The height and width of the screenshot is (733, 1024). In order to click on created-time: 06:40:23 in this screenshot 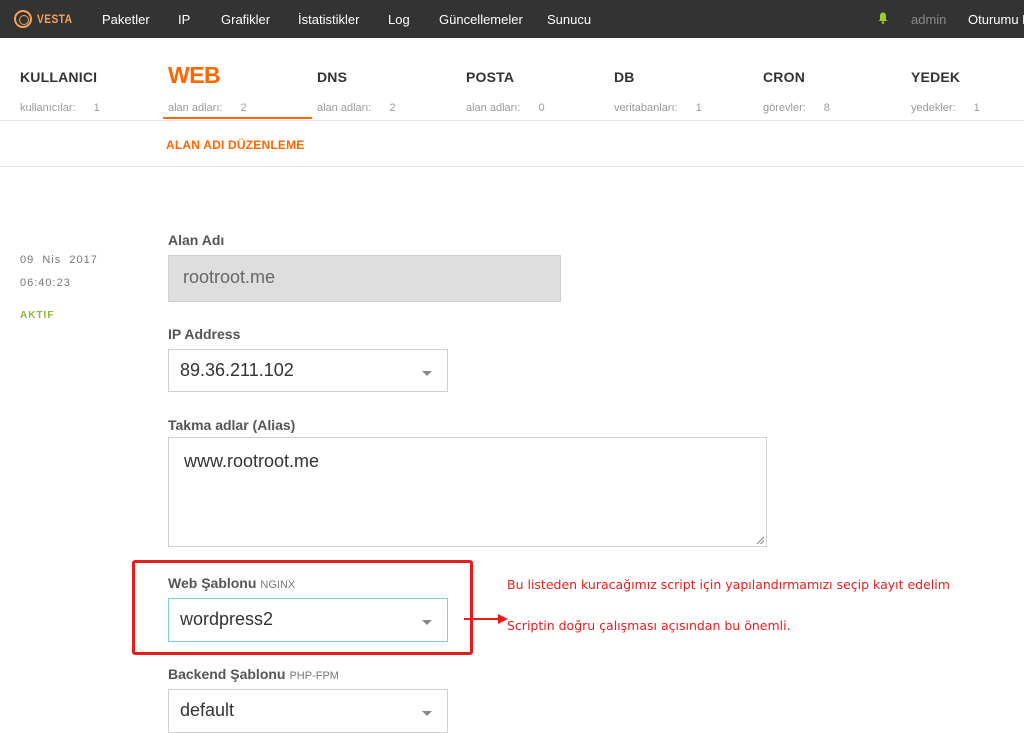, I will do `click(45, 283)`.